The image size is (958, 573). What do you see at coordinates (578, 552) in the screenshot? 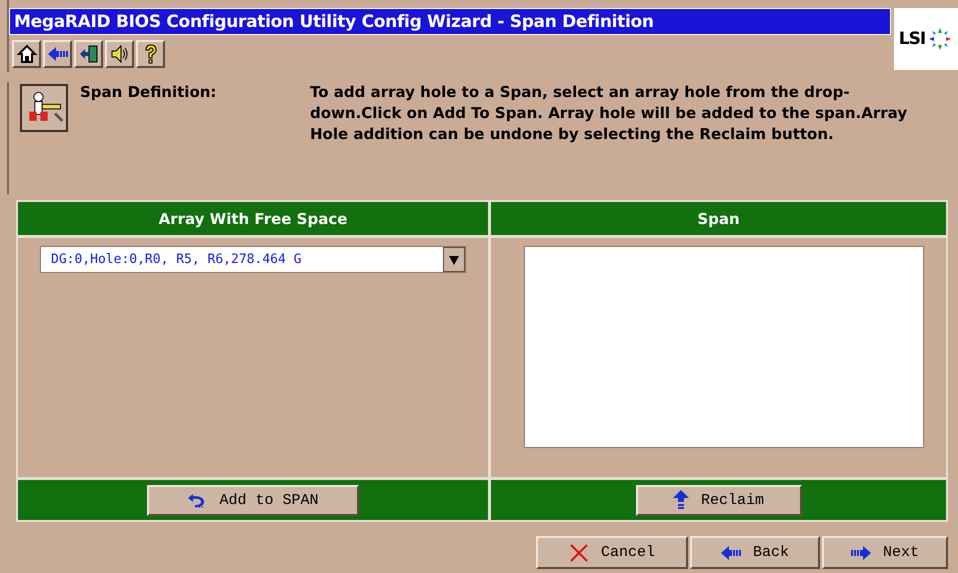
I see `close-icon` at bounding box center [578, 552].